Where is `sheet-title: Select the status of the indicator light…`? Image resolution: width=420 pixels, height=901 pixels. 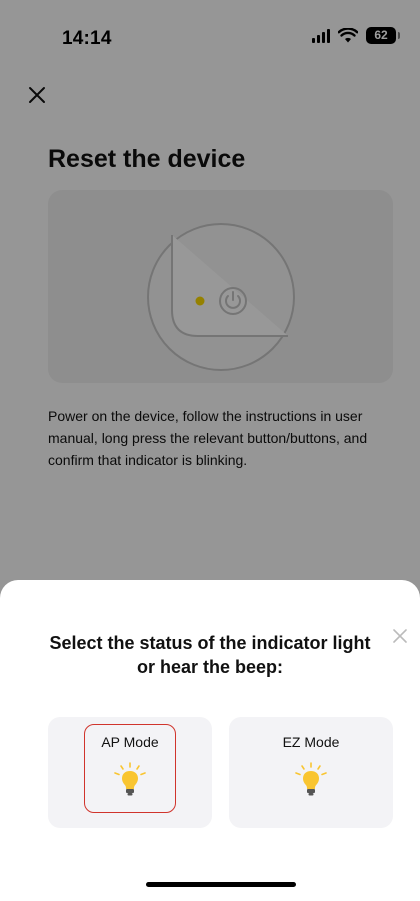
sheet-title: Select the status of the indicator light… is located at coordinates (210, 655).